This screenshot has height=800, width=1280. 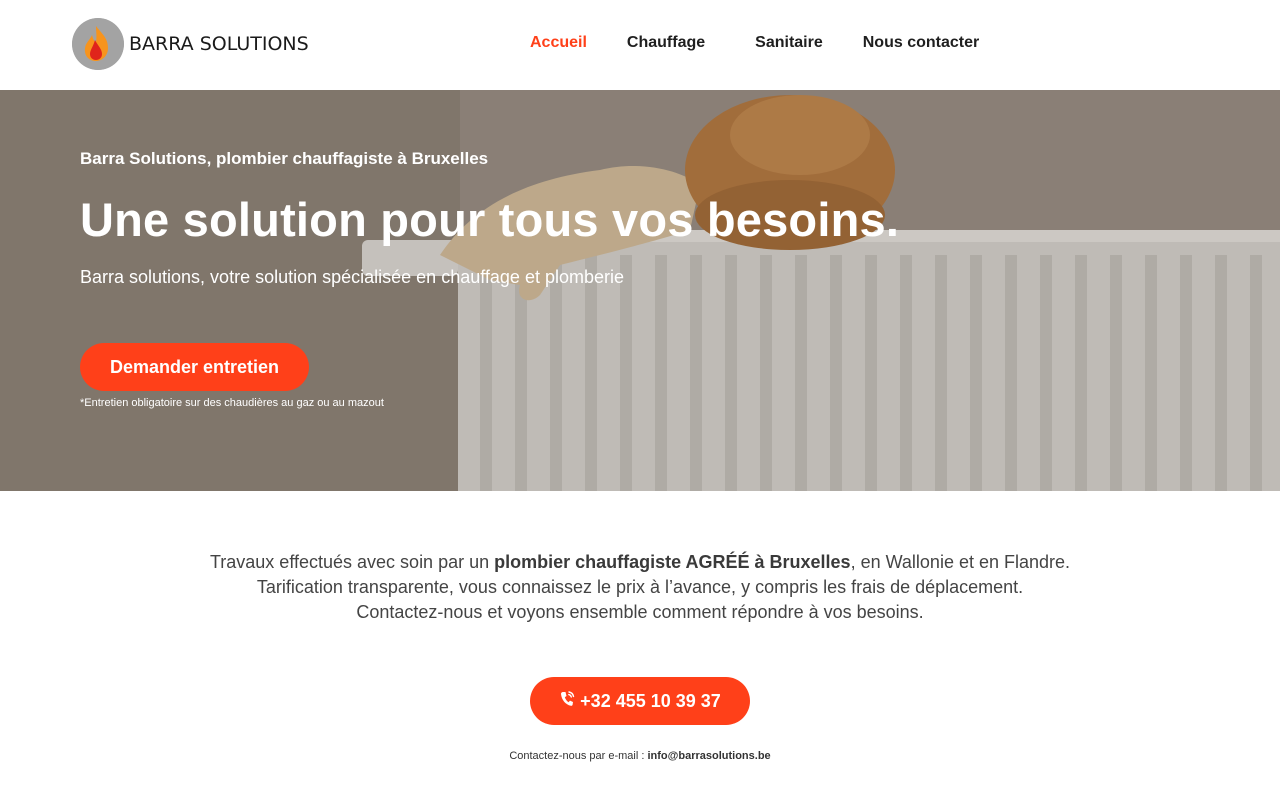 What do you see at coordinates (921, 43) in the screenshot?
I see `nav-item-nous-contacter: Nous contacter` at bounding box center [921, 43].